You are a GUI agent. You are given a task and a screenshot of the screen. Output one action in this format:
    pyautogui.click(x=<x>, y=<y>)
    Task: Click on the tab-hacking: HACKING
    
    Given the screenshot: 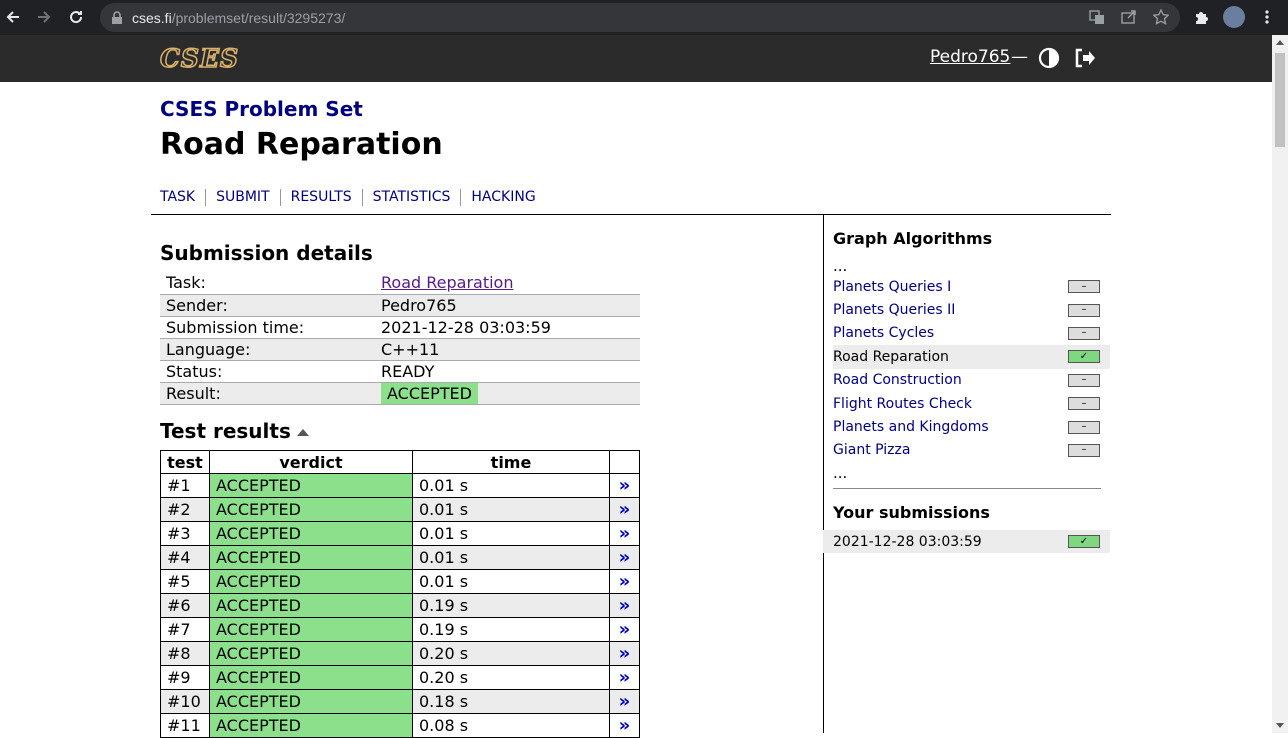 What is the action you would take?
    pyautogui.click(x=502, y=197)
    